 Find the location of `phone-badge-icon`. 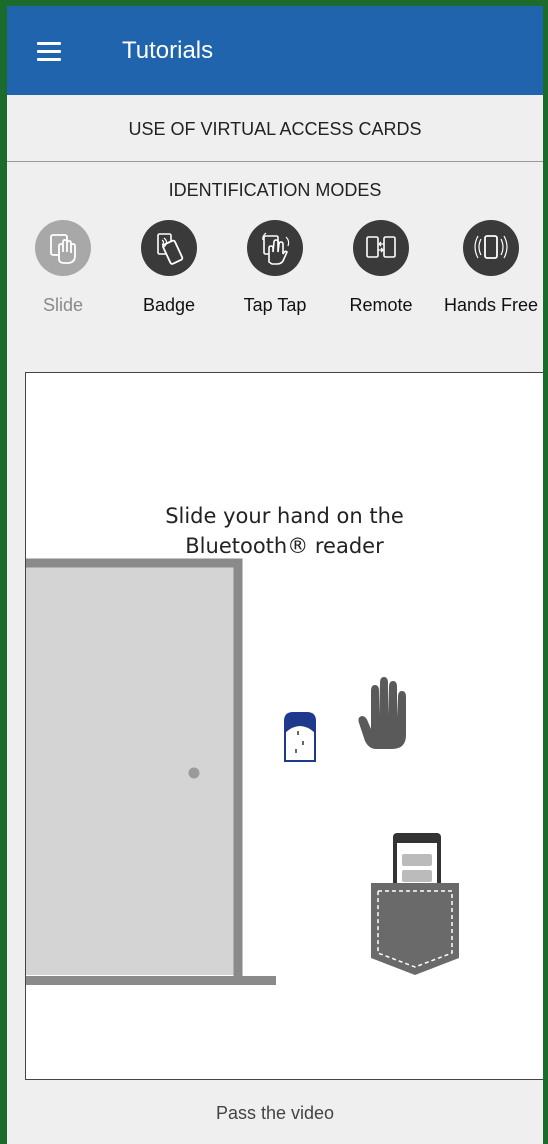

phone-badge-icon is located at coordinates (169, 248).